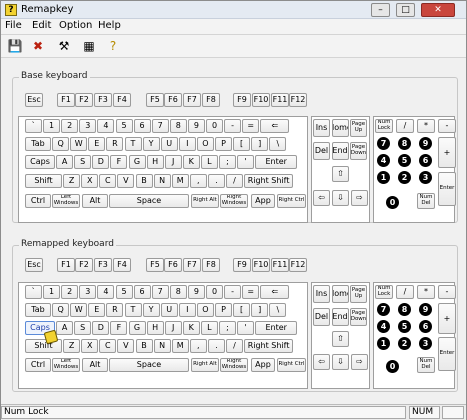 This screenshot has width=467, height=420. What do you see at coordinates (126, 346) in the screenshot?
I see `remapped-key-v: V` at bounding box center [126, 346].